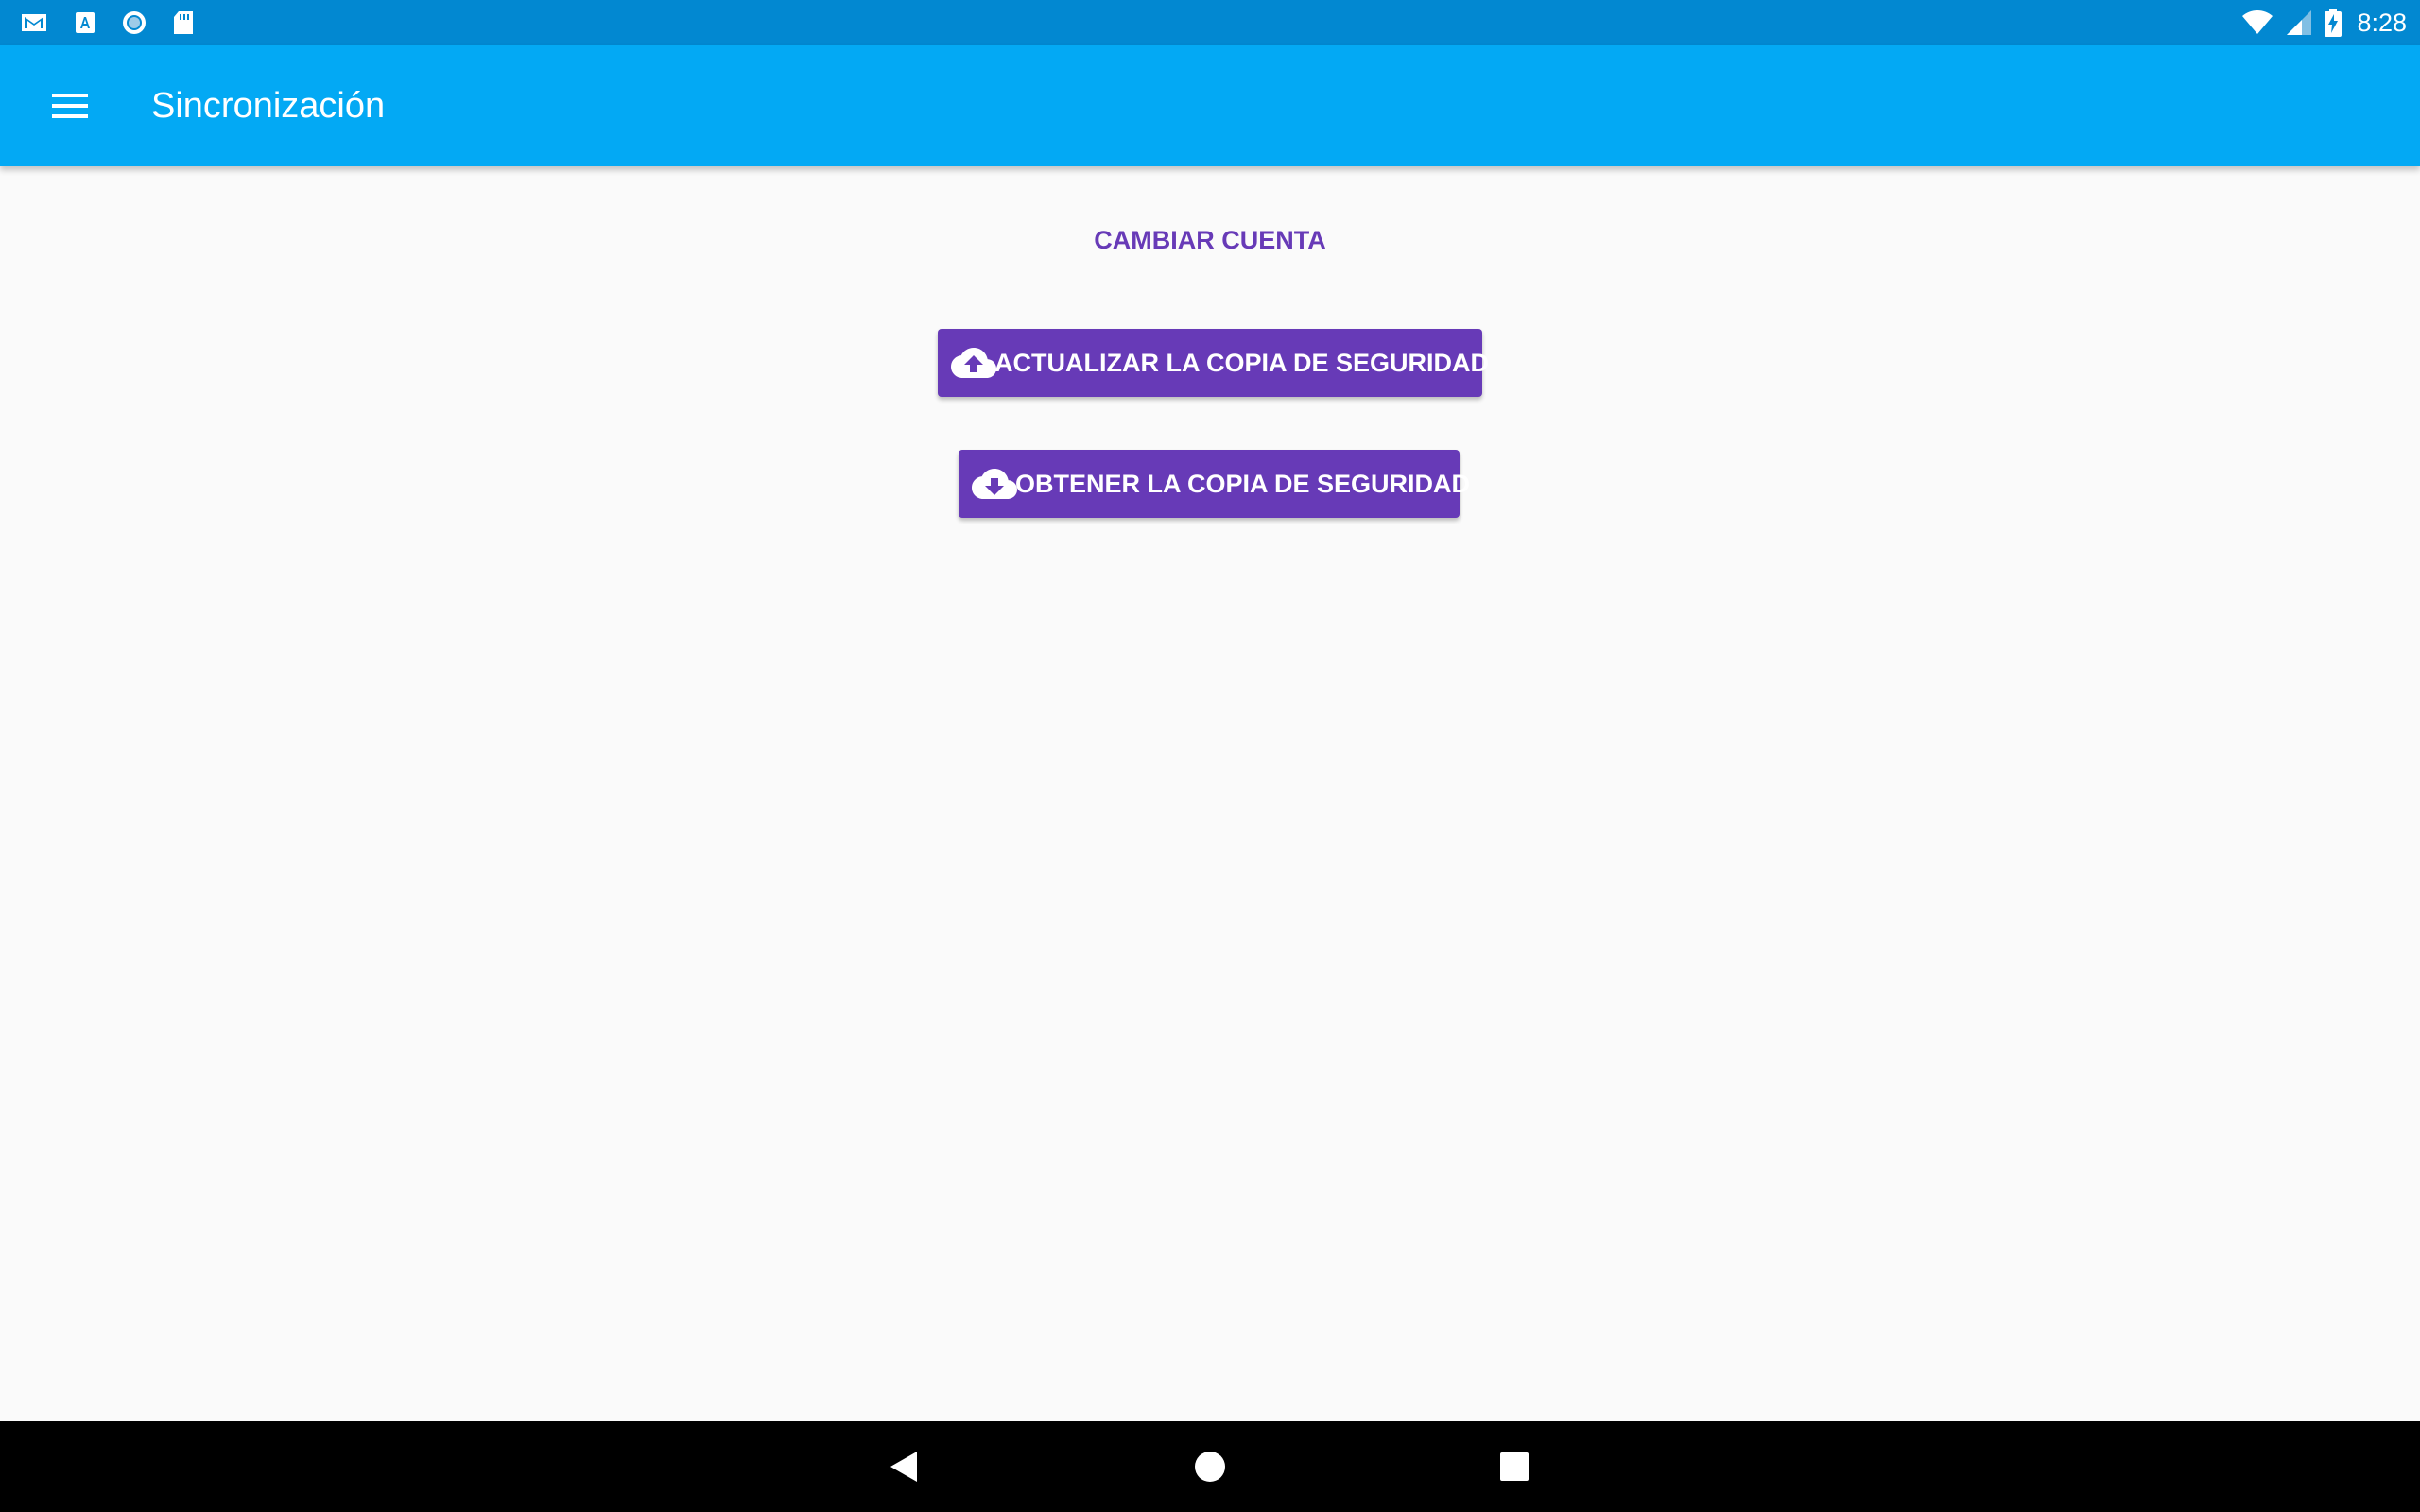  What do you see at coordinates (973, 363) in the screenshot?
I see `cloud-upload-icon` at bounding box center [973, 363].